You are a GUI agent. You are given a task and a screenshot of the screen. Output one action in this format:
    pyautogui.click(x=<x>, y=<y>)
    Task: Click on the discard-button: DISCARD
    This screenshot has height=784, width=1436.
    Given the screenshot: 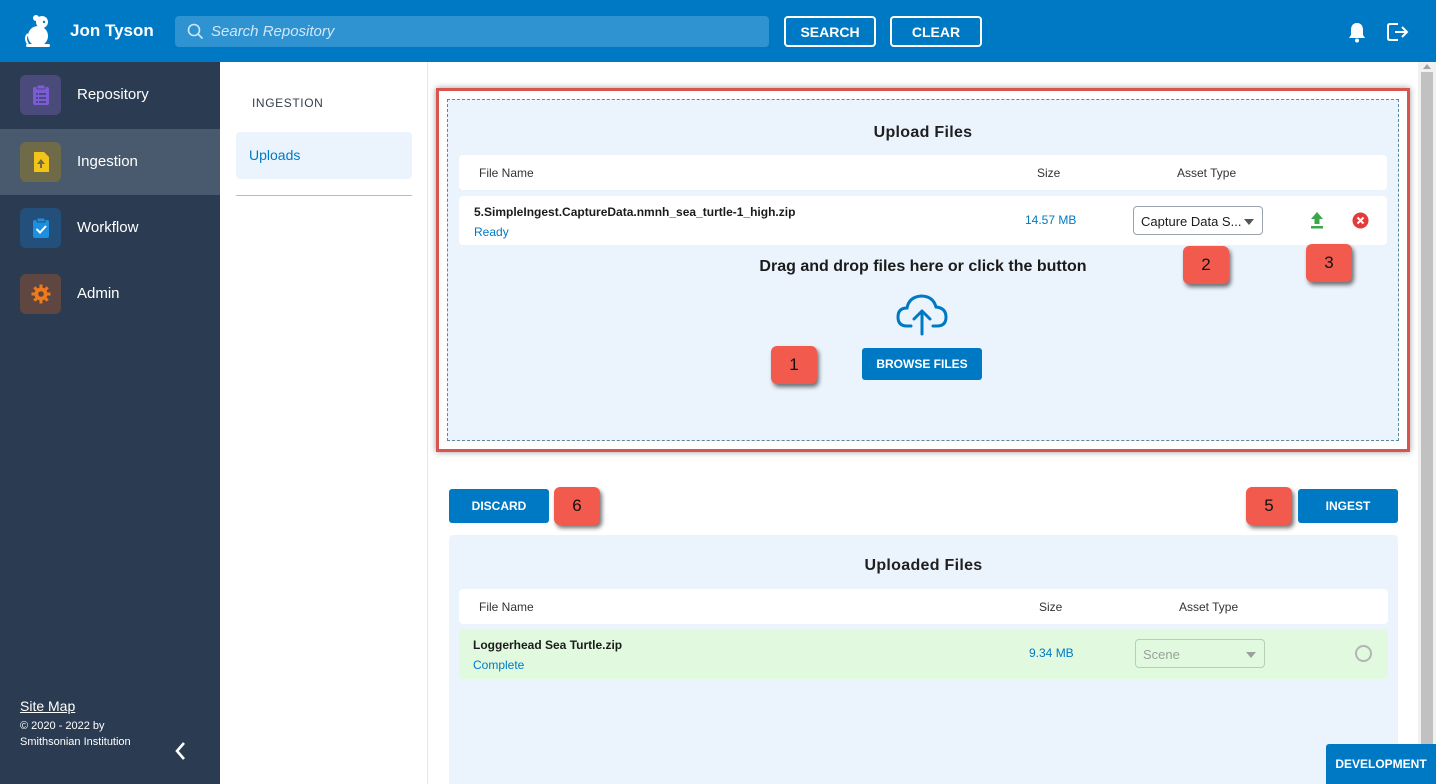 What is the action you would take?
    pyautogui.click(x=499, y=506)
    